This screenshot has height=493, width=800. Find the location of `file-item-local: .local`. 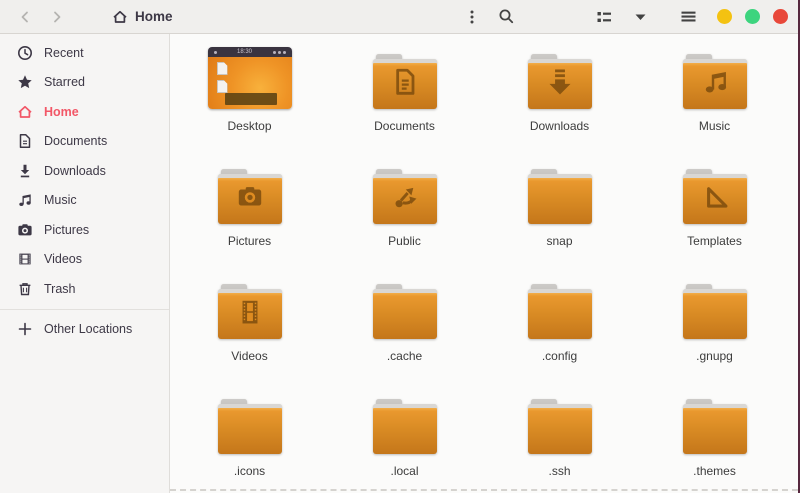

file-item-local: .local is located at coordinates (404, 440).